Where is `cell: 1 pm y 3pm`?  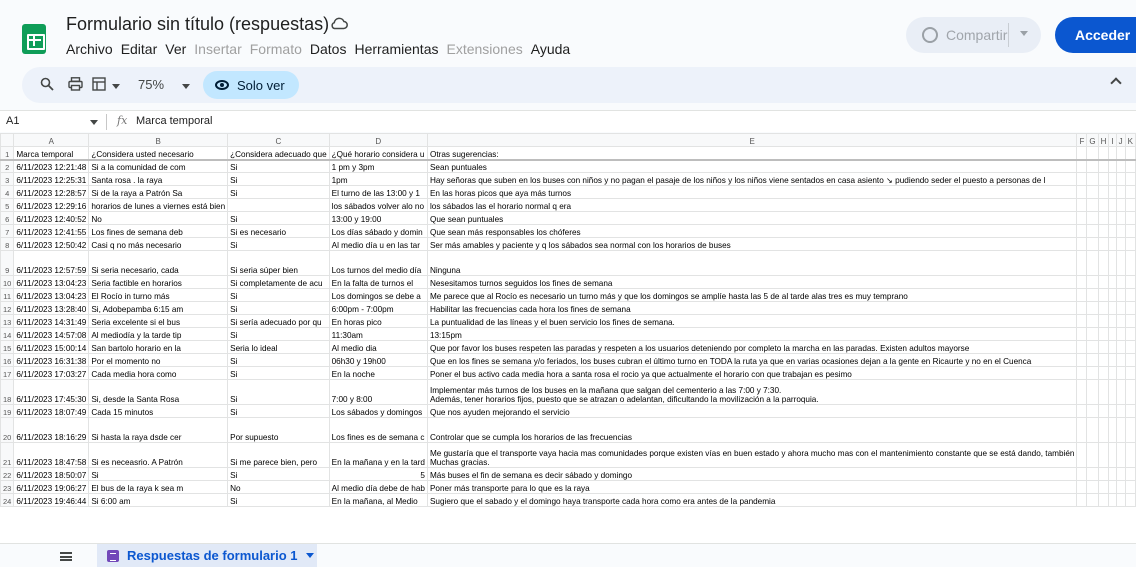
cell: 1 pm y 3pm is located at coordinates (378, 166).